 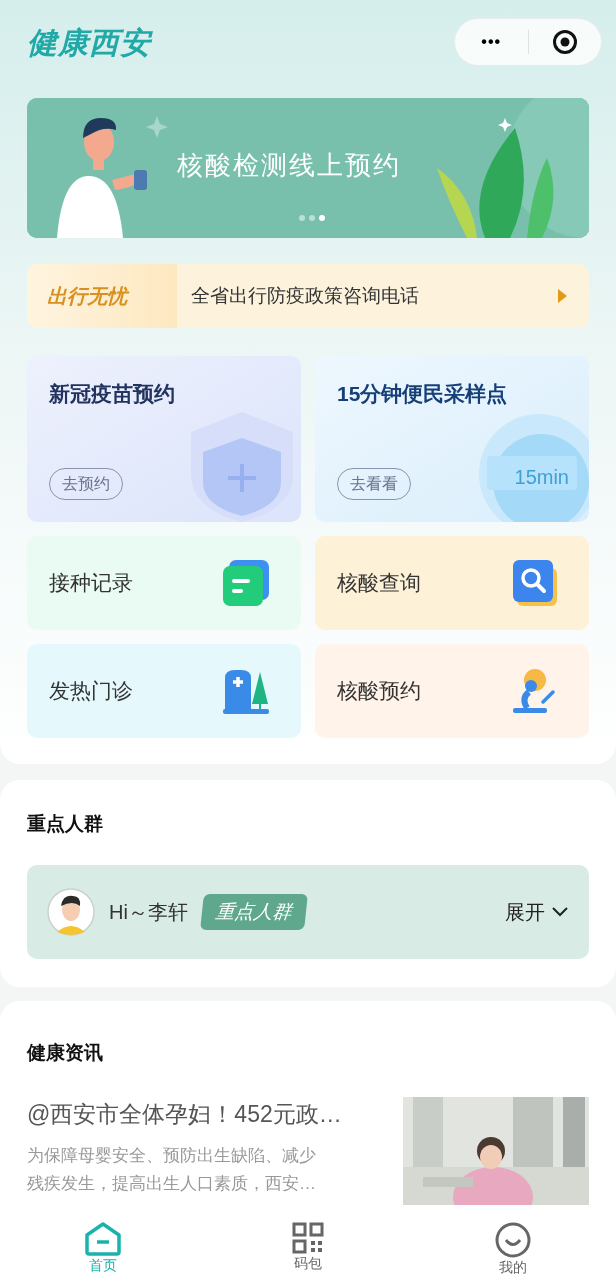 What do you see at coordinates (308, 1238) in the screenshot?
I see `qr-code-icon` at bounding box center [308, 1238].